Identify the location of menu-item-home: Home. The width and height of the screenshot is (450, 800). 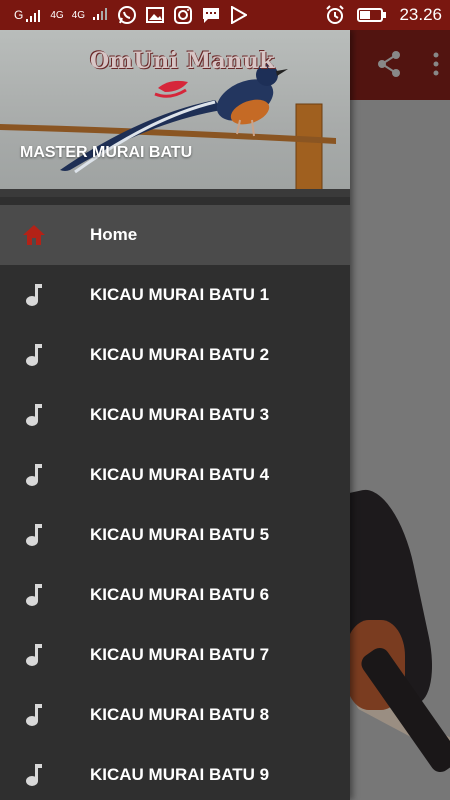
(175, 235).